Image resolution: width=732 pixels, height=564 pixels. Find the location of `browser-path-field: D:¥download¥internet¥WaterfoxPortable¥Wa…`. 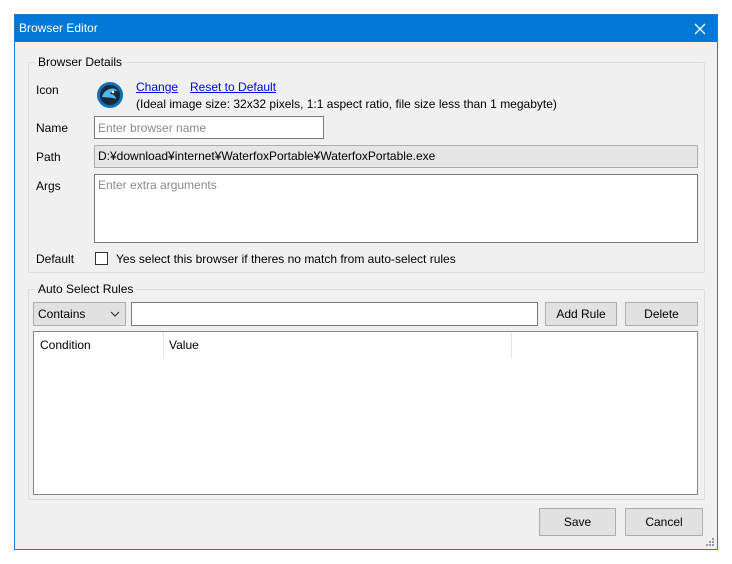

browser-path-field: D:¥download¥internet¥WaterfoxPortable¥Wa… is located at coordinates (396, 156).